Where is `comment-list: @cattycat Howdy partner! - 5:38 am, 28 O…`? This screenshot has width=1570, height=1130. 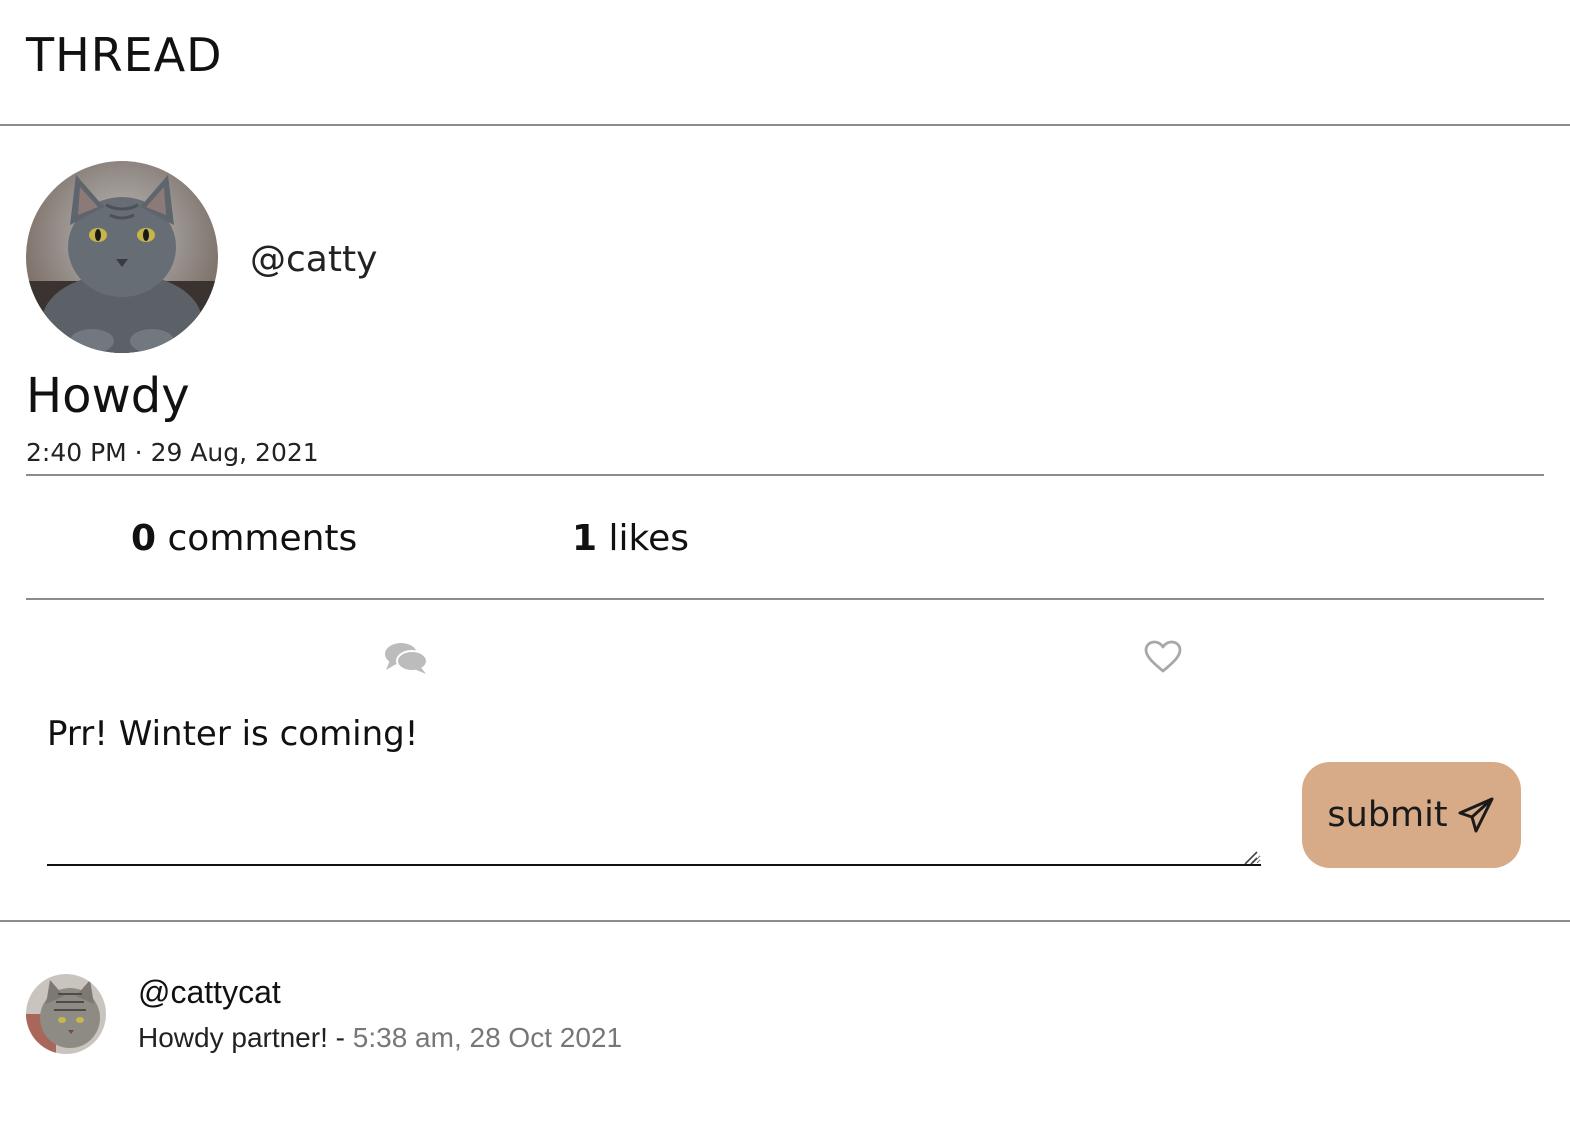 comment-list: @cattycat Howdy partner! - 5:38 am, 28 O… is located at coordinates (785, 1002).